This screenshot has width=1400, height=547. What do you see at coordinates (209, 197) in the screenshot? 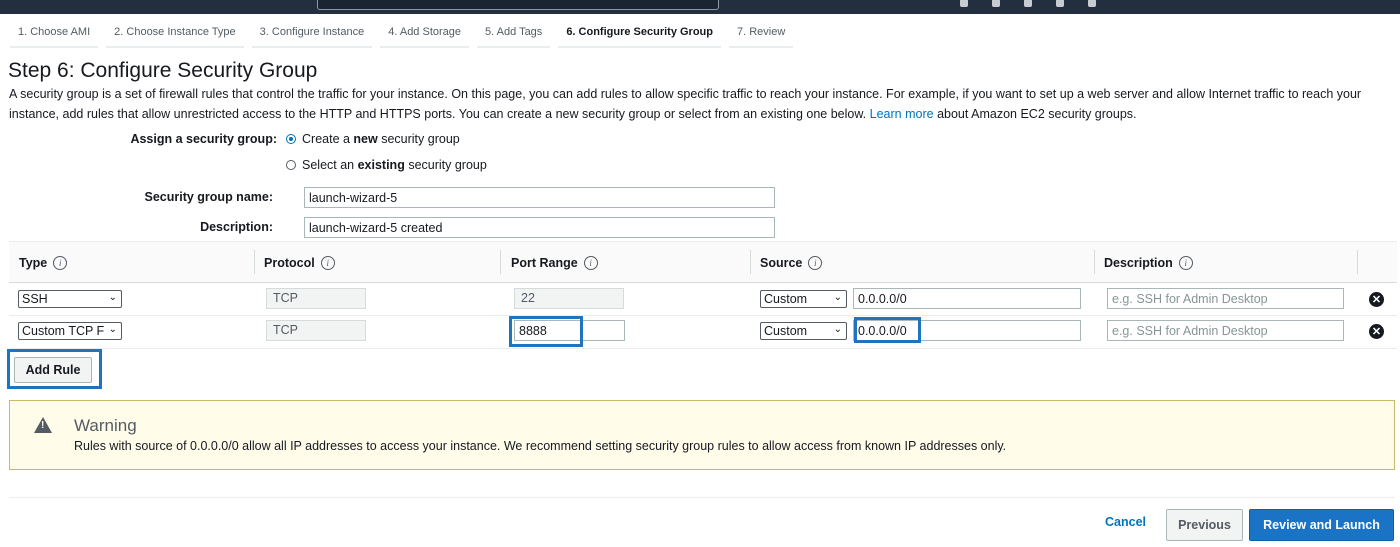
I see `group-name-label: Security group name:` at bounding box center [209, 197].